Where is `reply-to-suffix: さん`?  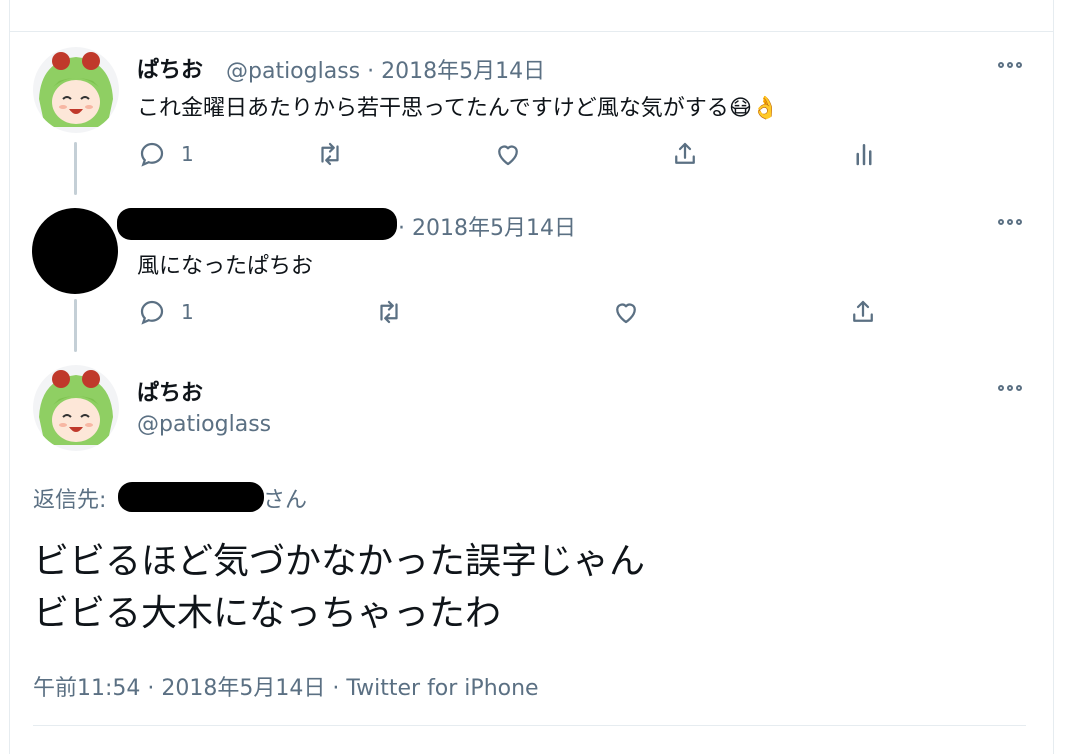 reply-to-suffix: さん is located at coordinates (285, 500).